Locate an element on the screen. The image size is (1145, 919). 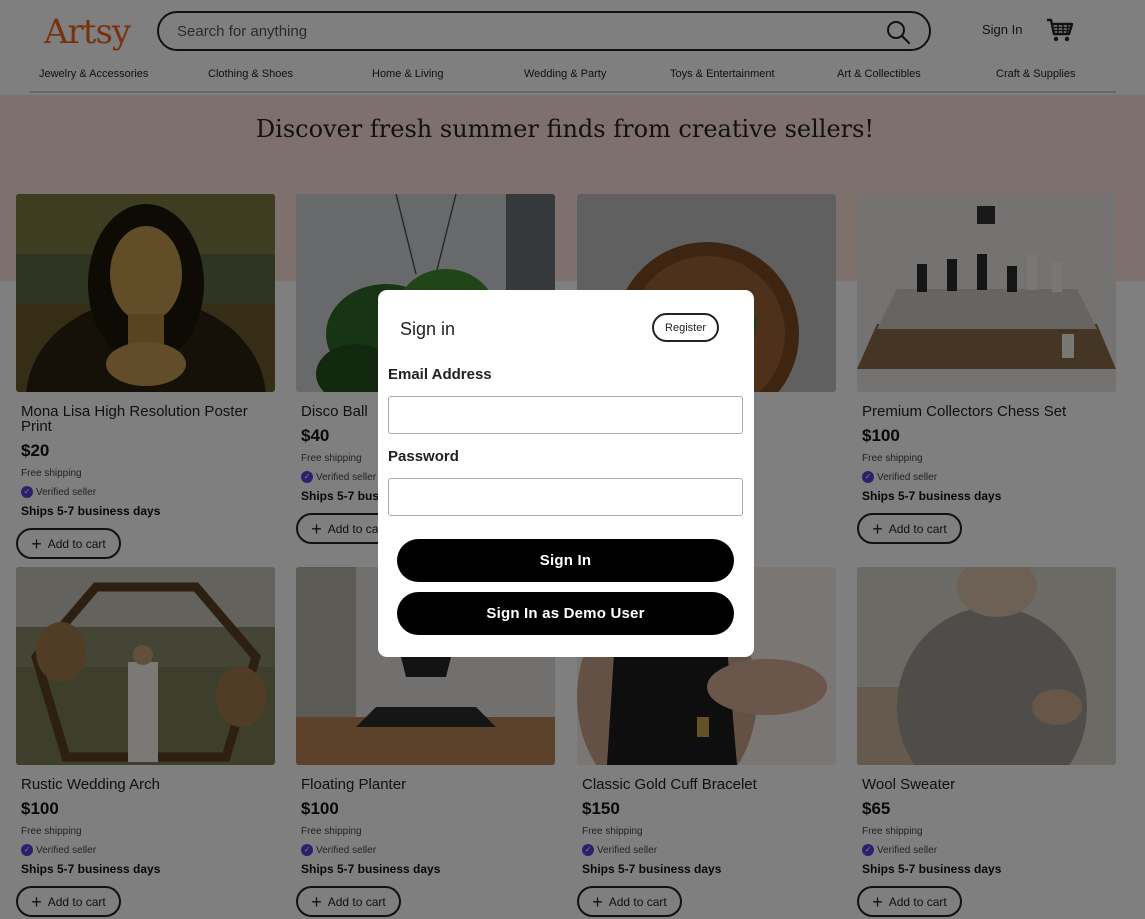
modal-title: Sign in is located at coordinates (428, 329).